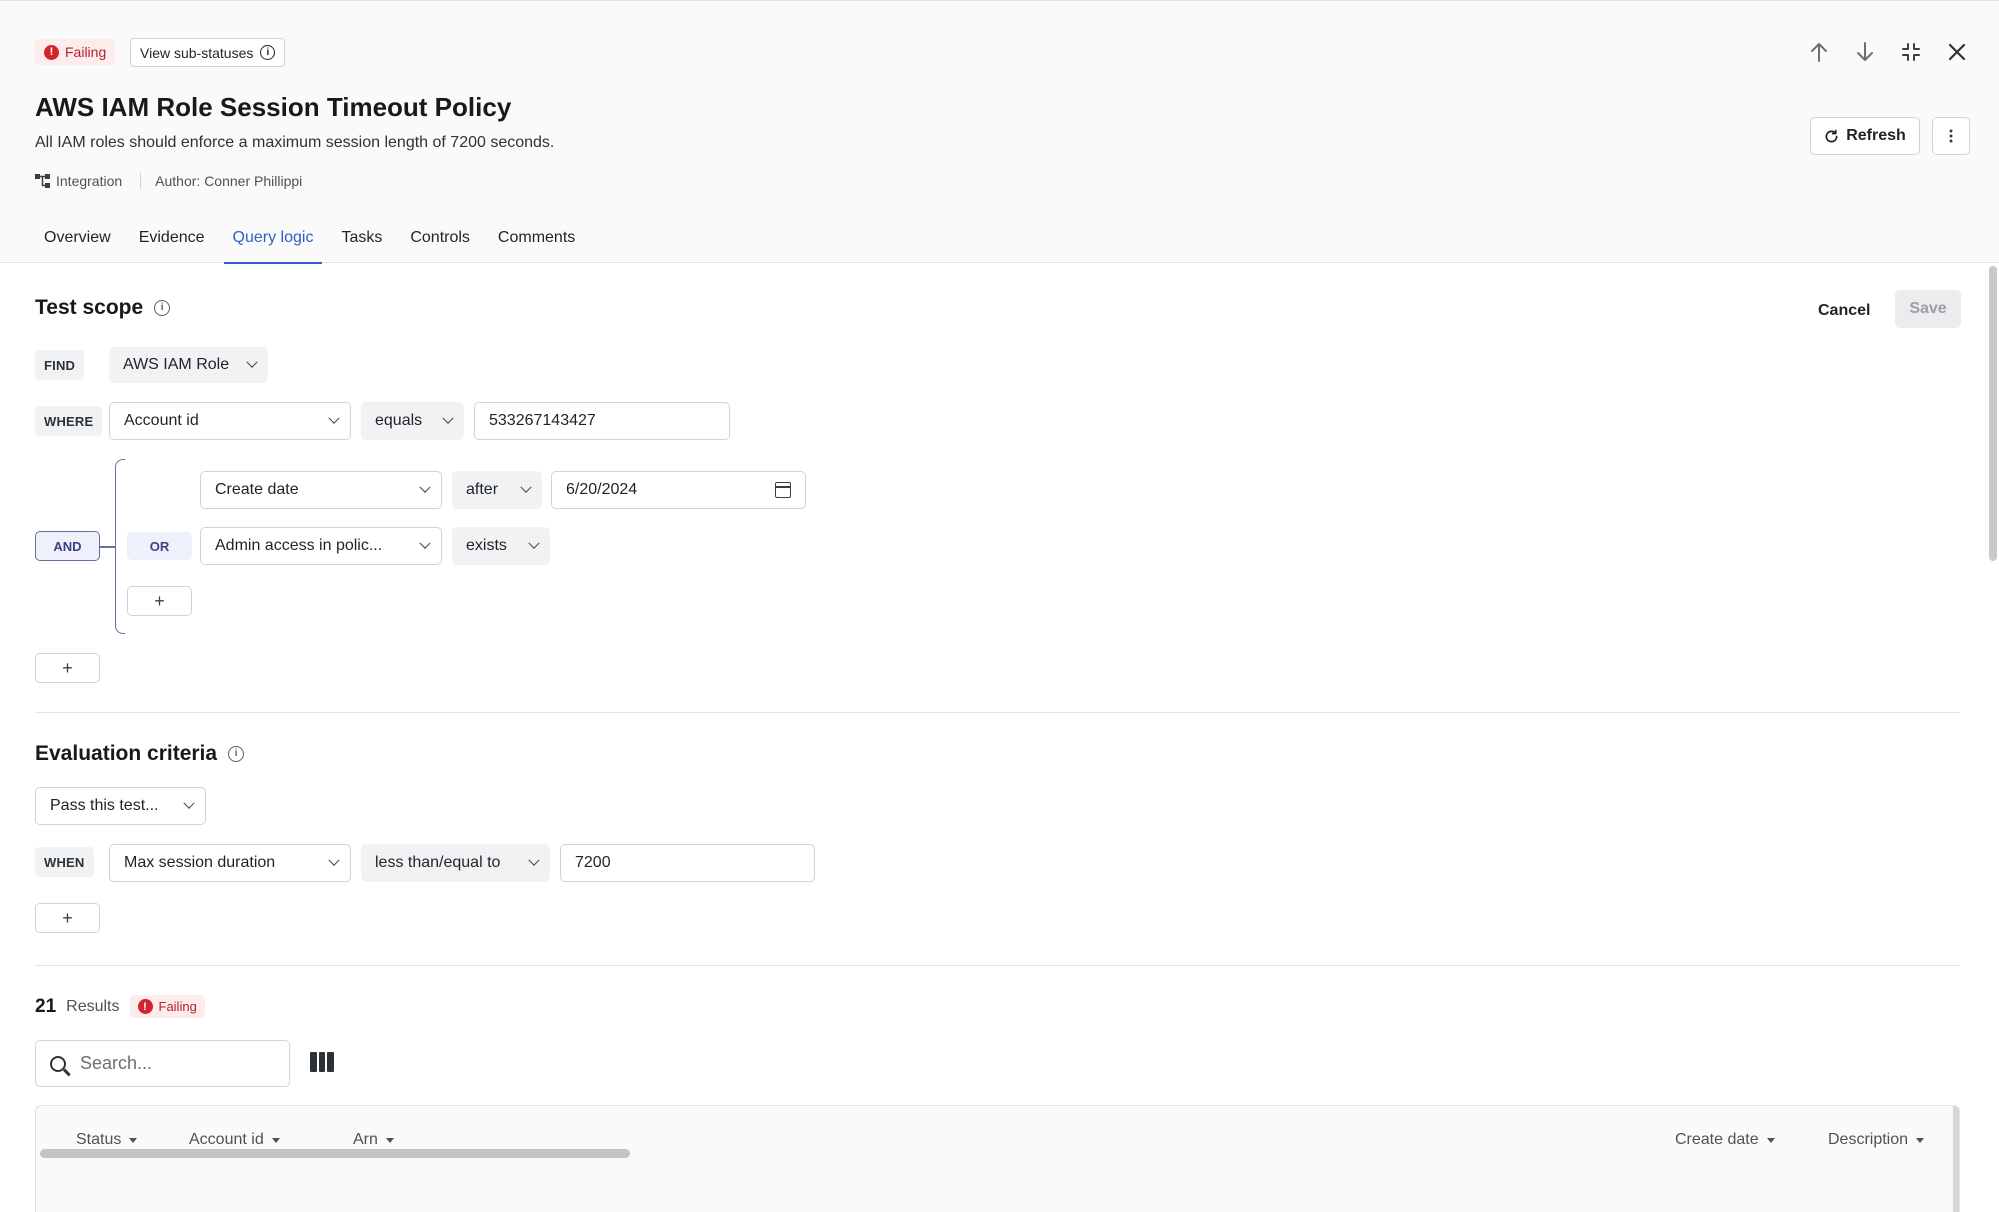 The width and height of the screenshot is (1999, 1212). What do you see at coordinates (783, 490) in the screenshot?
I see `calendar-icon` at bounding box center [783, 490].